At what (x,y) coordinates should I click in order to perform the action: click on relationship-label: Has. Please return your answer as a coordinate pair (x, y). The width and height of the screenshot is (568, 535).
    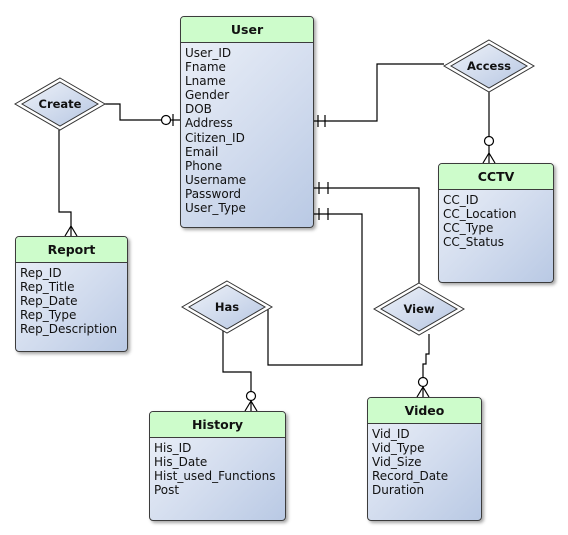
    Looking at the image, I should click on (227, 307).